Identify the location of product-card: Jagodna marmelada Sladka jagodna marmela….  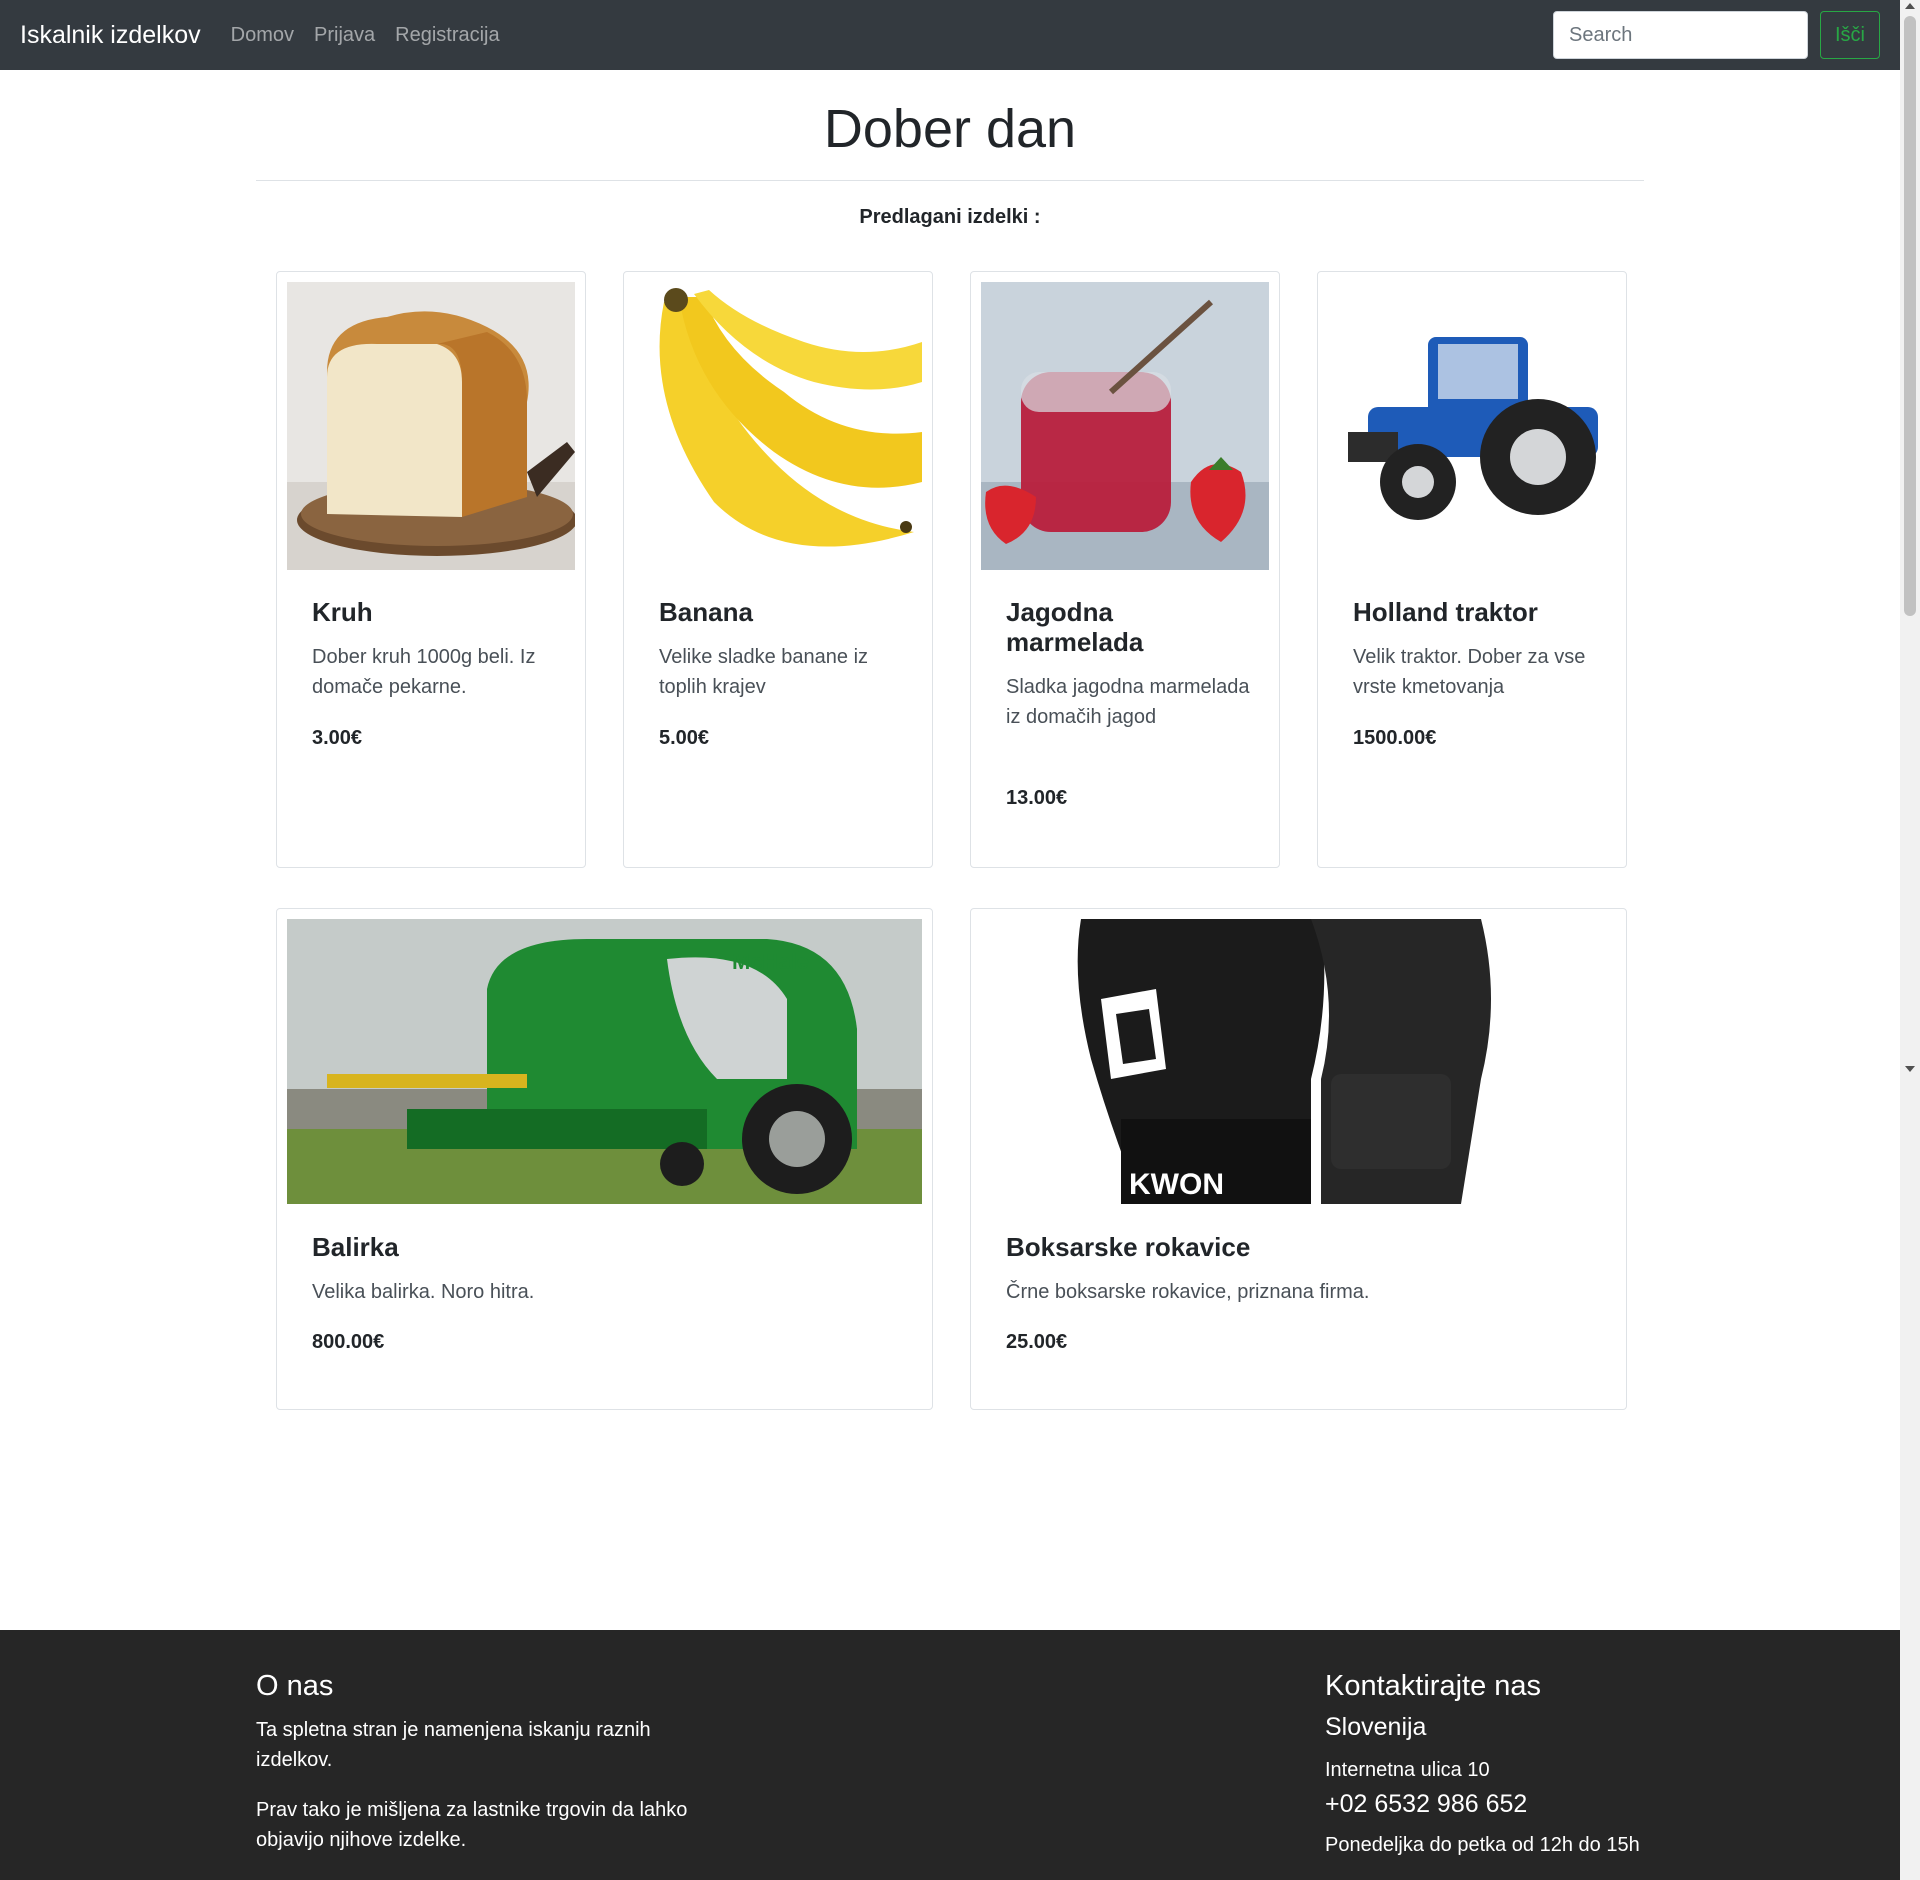
(1125, 569).